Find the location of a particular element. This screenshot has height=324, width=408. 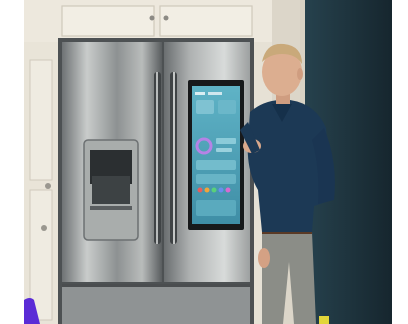

right-margin is located at coordinates (400, 162).